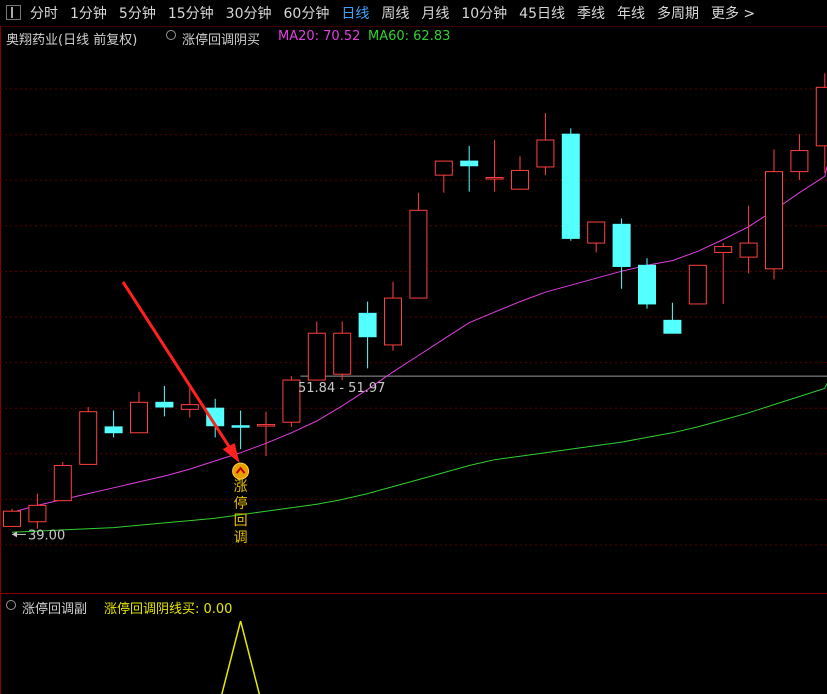 This screenshot has width=827, height=694. What do you see at coordinates (11, 605) in the screenshot?
I see `sub-indicator-settings-icon` at bounding box center [11, 605].